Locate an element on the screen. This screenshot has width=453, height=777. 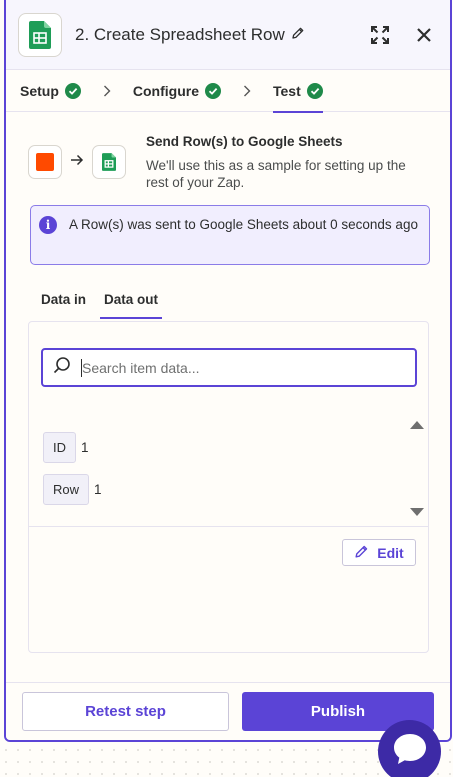
arrow-right-icon is located at coordinates (77, 162).